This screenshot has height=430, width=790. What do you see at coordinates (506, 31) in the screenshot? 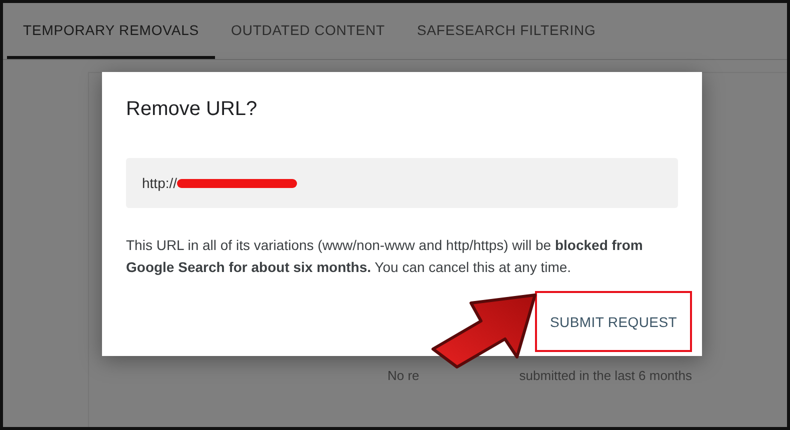
I see `tab: SAFESEARCH FILTERING` at bounding box center [506, 31].